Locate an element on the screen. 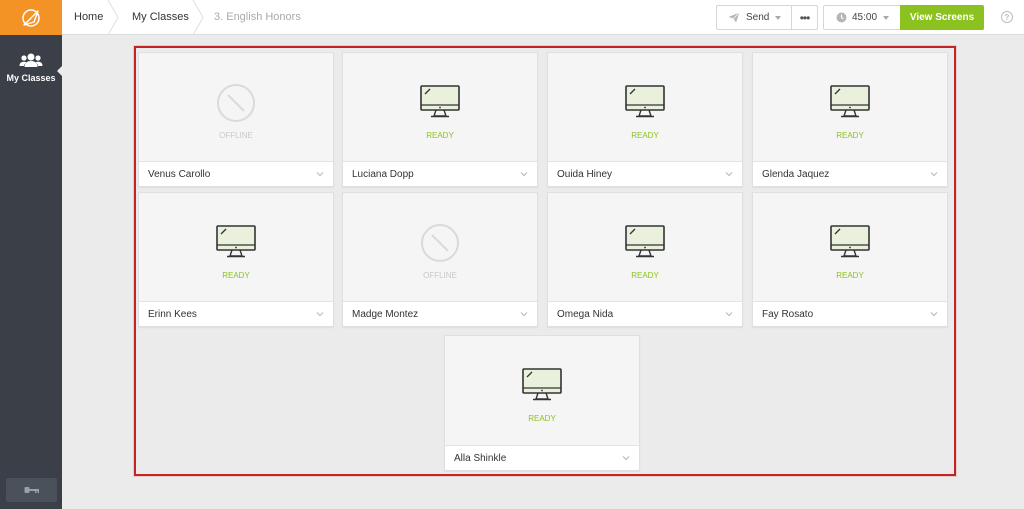 The height and width of the screenshot is (509, 1024). sidebar-item-label: My Classes is located at coordinates (31, 78).